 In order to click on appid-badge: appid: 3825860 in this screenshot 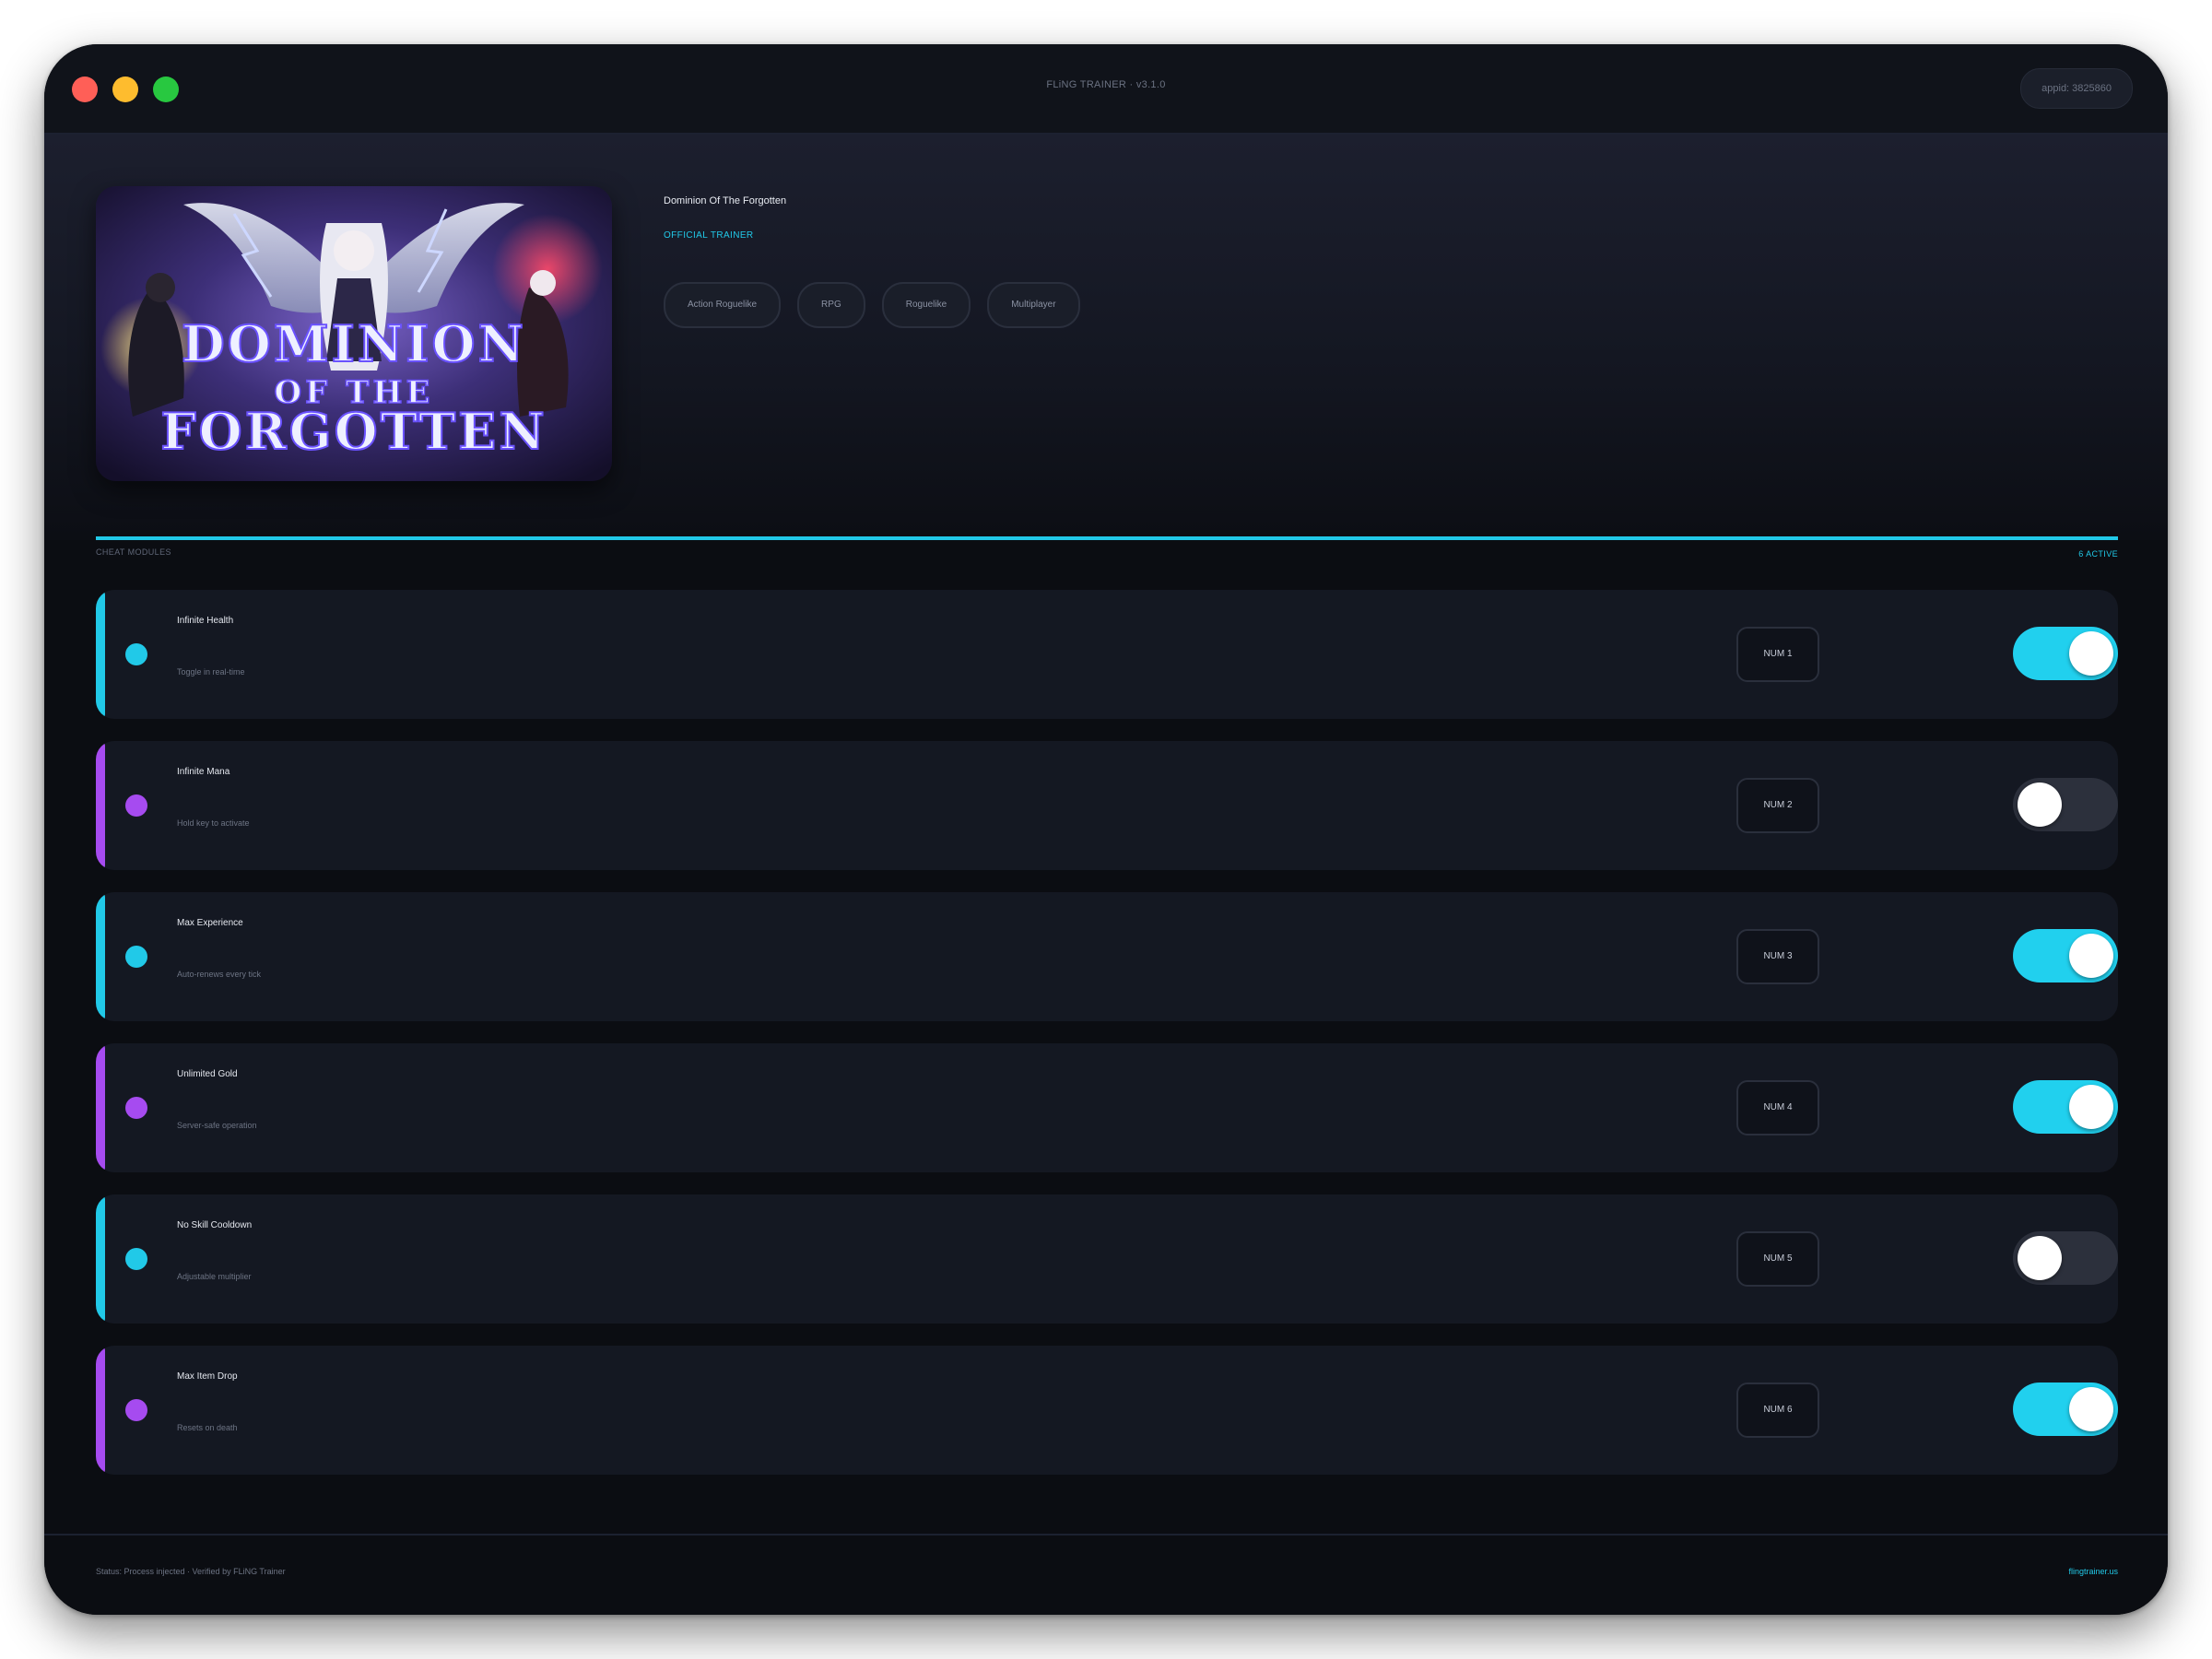, I will do `click(2076, 88)`.